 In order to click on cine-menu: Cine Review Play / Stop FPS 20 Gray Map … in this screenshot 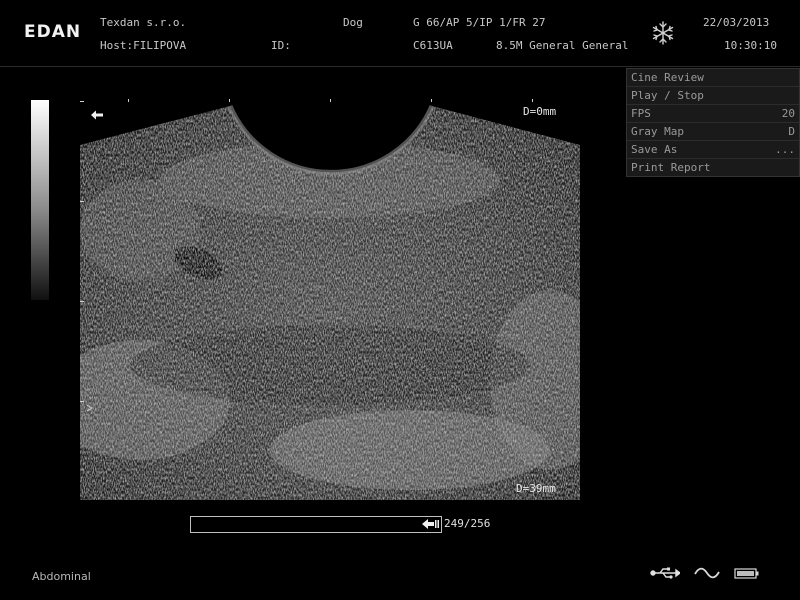, I will do `click(713, 122)`.